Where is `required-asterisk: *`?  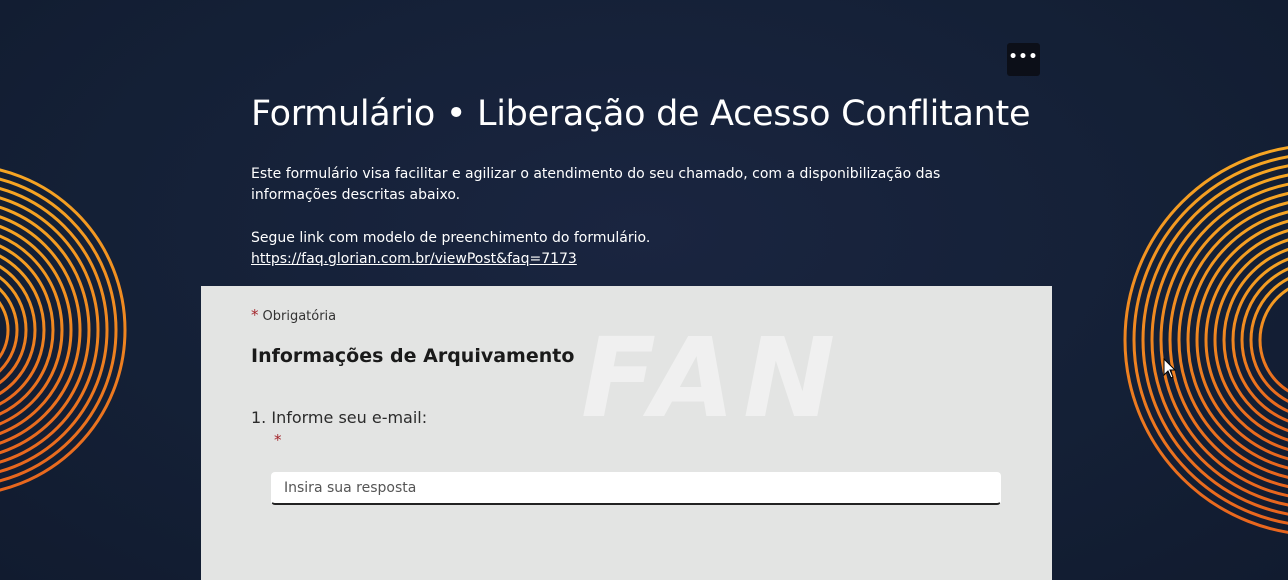 required-asterisk: * is located at coordinates (255, 315).